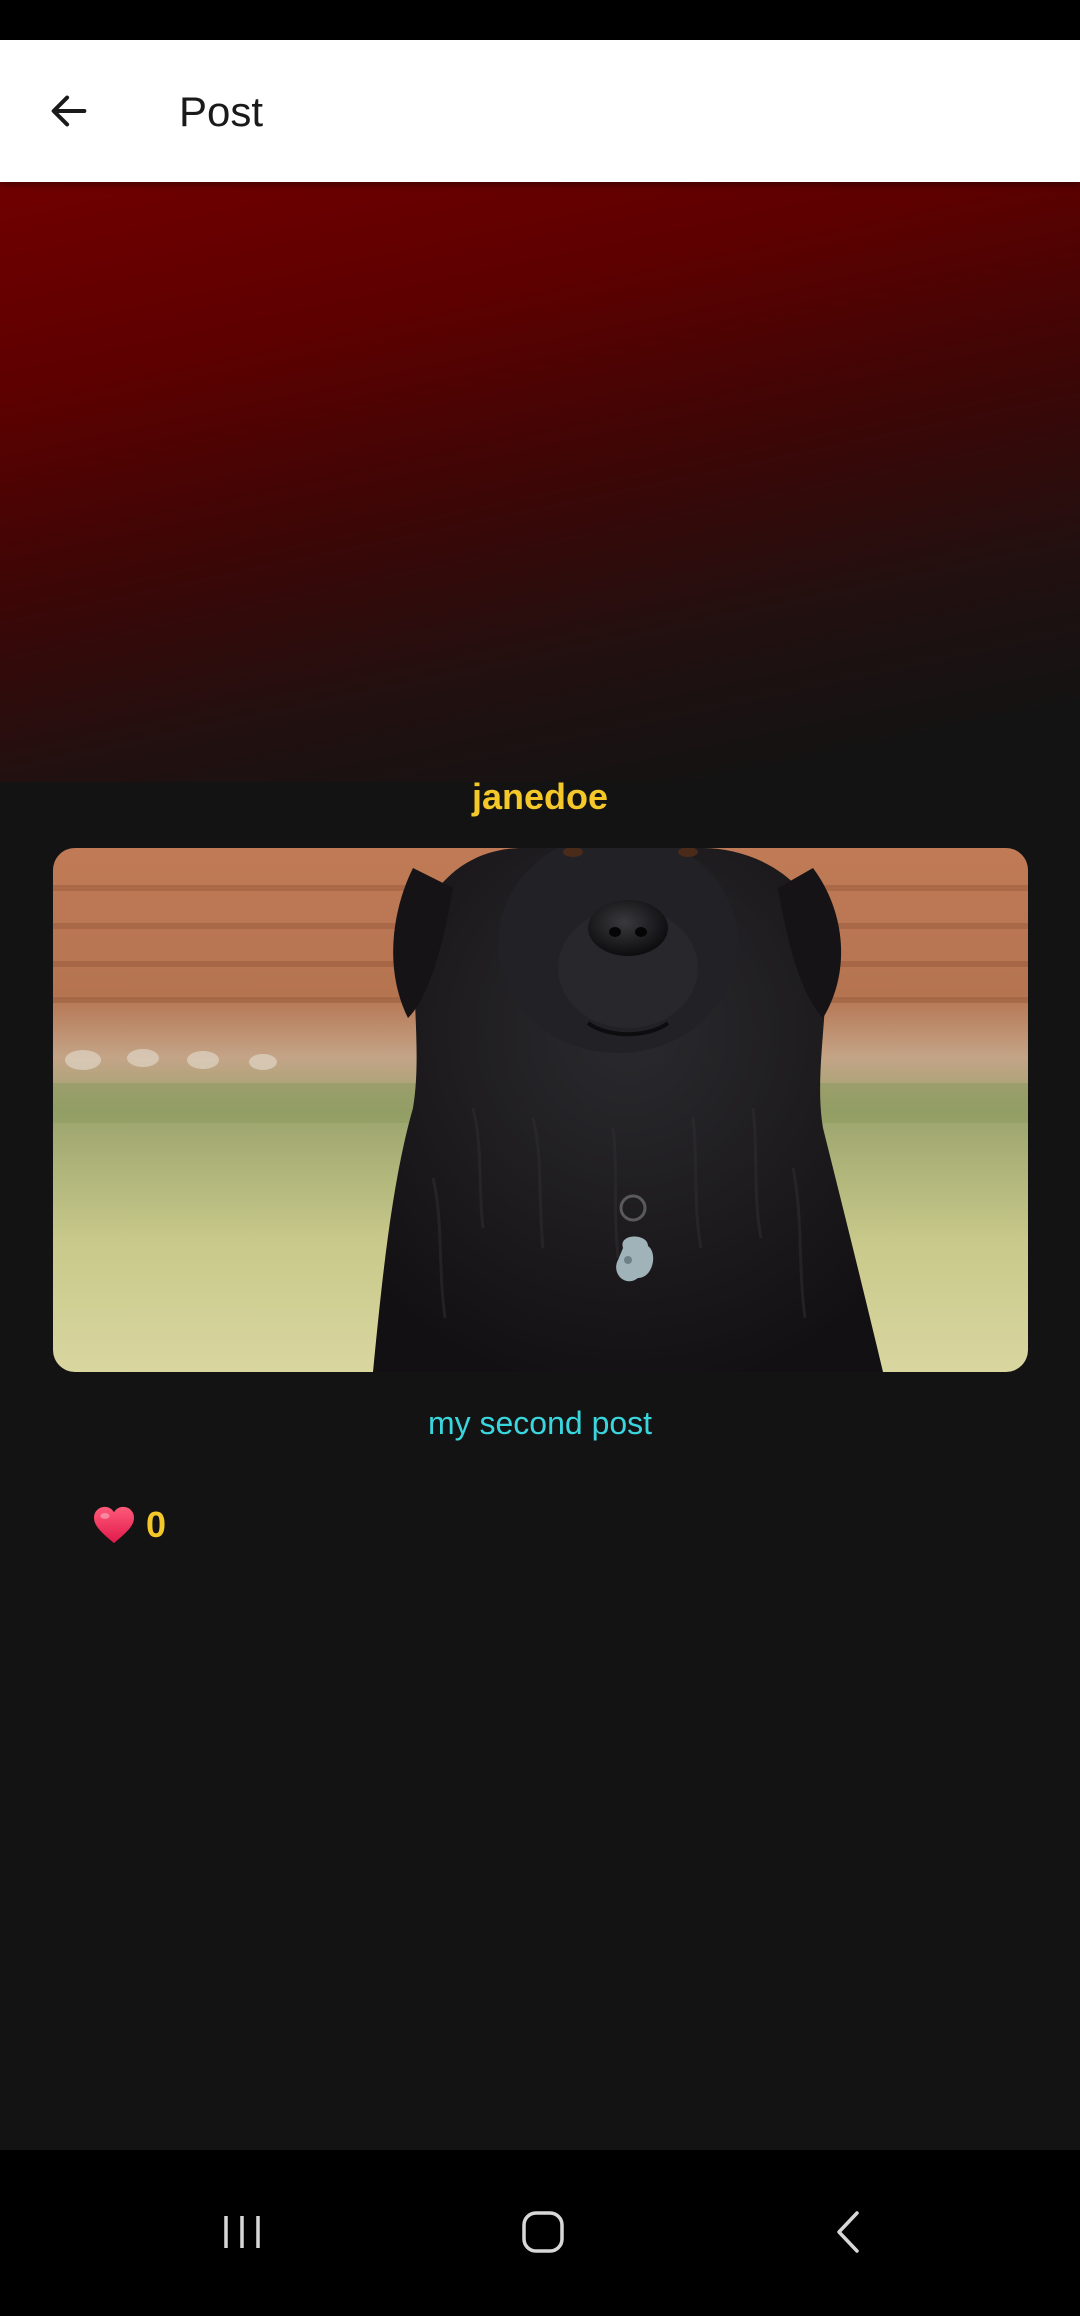  I want to click on like-count: 0, so click(156, 1524).